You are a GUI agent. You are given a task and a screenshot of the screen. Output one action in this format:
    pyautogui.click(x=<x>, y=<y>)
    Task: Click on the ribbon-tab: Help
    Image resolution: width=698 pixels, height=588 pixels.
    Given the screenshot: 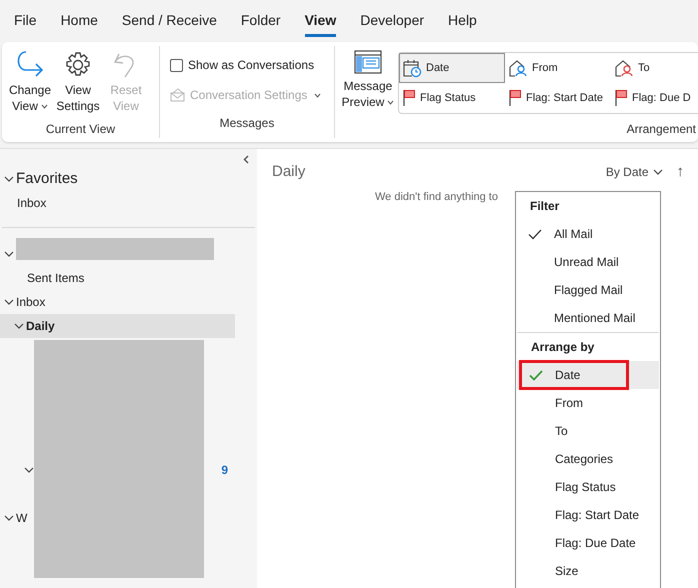 What is the action you would take?
    pyautogui.click(x=462, y=21)
    